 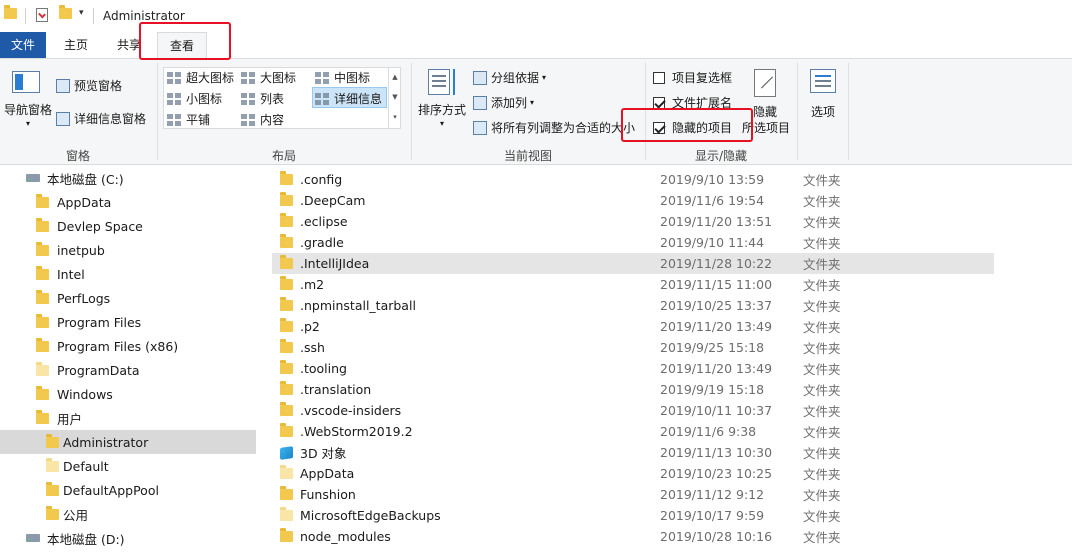 What do you see at coordinates (692, 102) in the screenshot?
I see `file-extensions-toggle: 文件扩展名` at bounding box center [692, 102].